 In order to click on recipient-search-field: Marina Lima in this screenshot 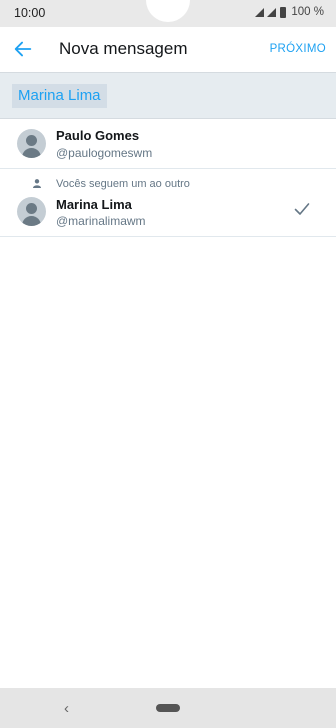, I will do `click(168, 95)`.